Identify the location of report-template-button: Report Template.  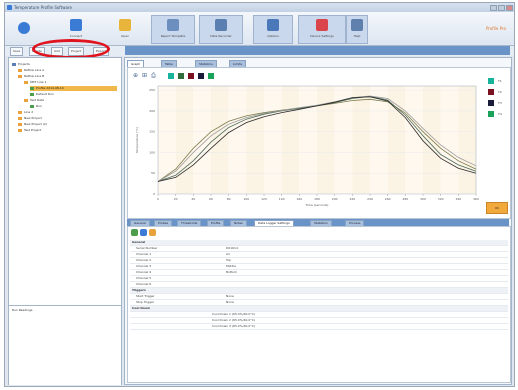
(173, 29).